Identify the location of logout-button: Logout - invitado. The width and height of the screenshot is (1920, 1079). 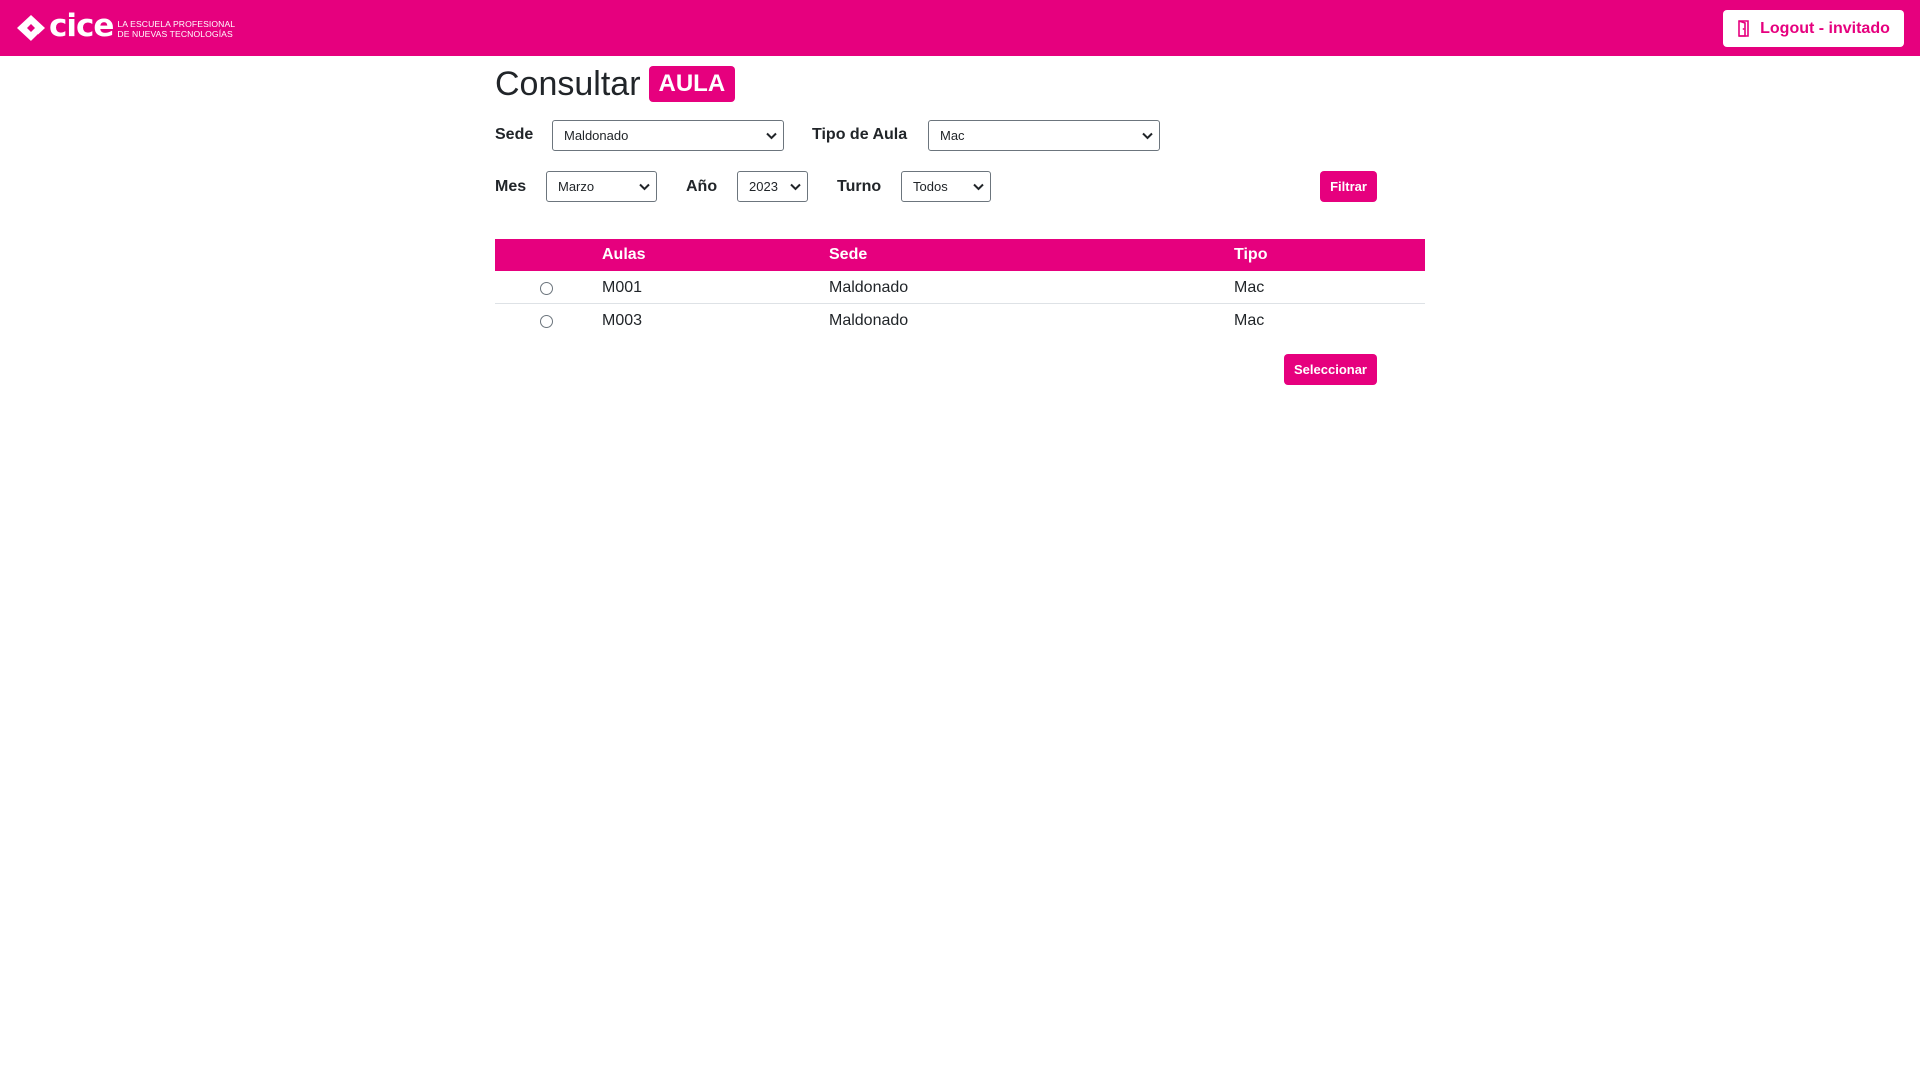
(1813, 28).